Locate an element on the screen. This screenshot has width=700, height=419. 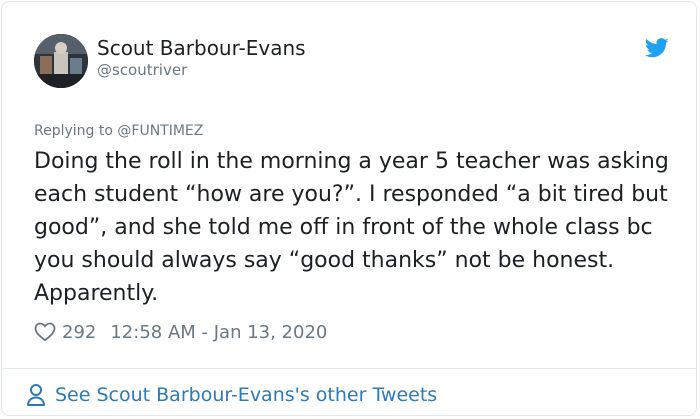
footer-divider is located at coordinates (350, 368).